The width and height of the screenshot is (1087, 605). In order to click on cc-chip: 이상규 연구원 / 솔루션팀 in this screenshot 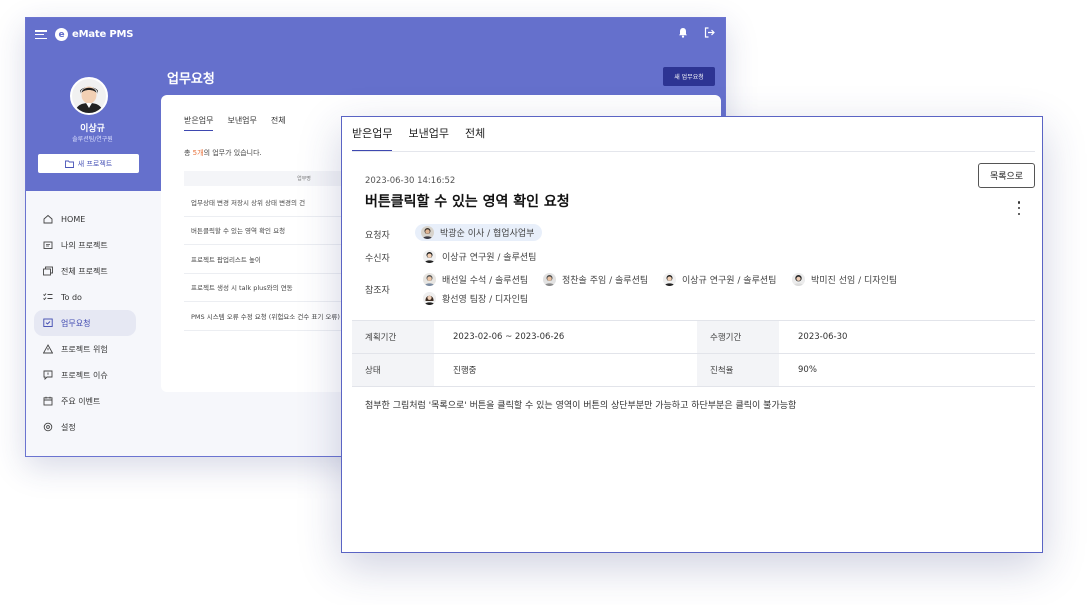, I will do `click(719, 279)`.